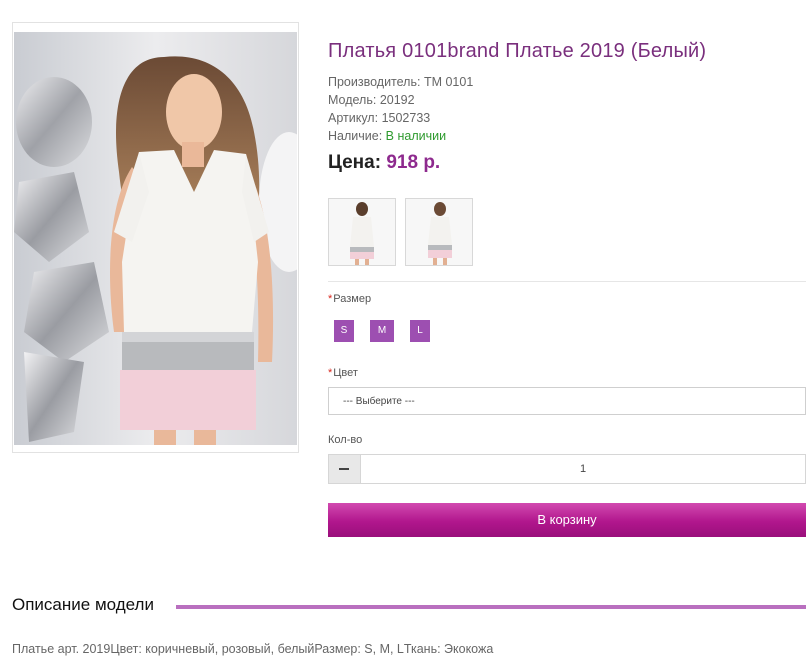  Describe the element at coordinates (416, 136) in the screenshot. I see `availability-status: В наличии` at that location.